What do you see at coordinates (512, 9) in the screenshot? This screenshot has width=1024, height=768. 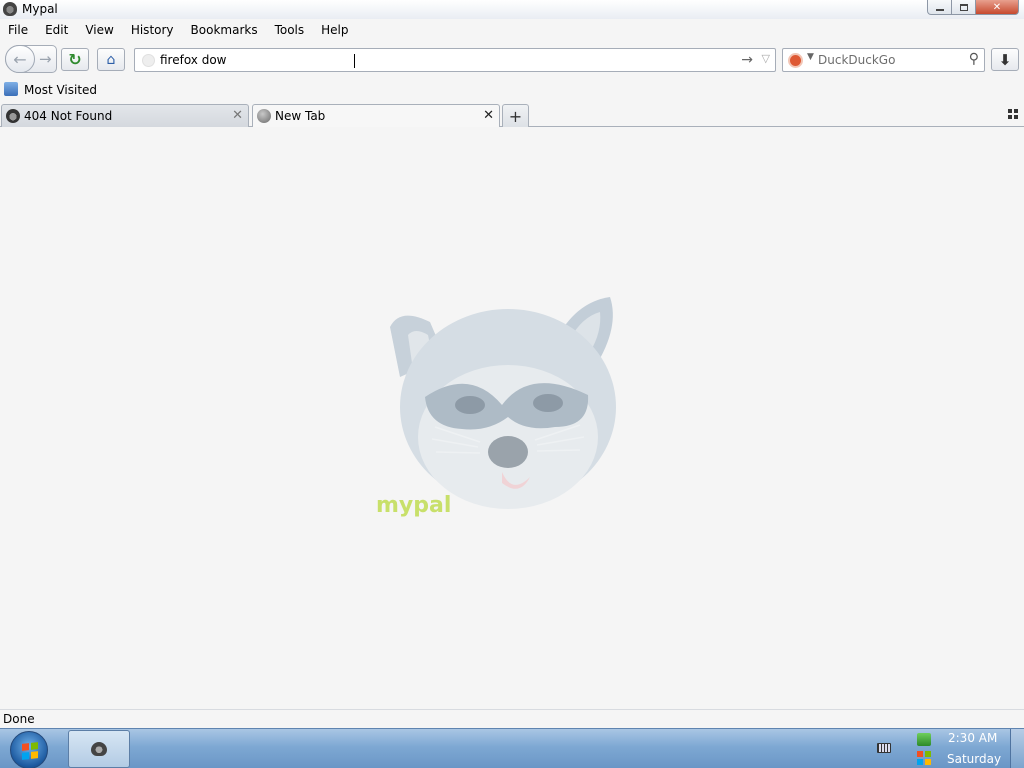 I see `title-bar: Mypal ✕` at bounding box center [512, 9].